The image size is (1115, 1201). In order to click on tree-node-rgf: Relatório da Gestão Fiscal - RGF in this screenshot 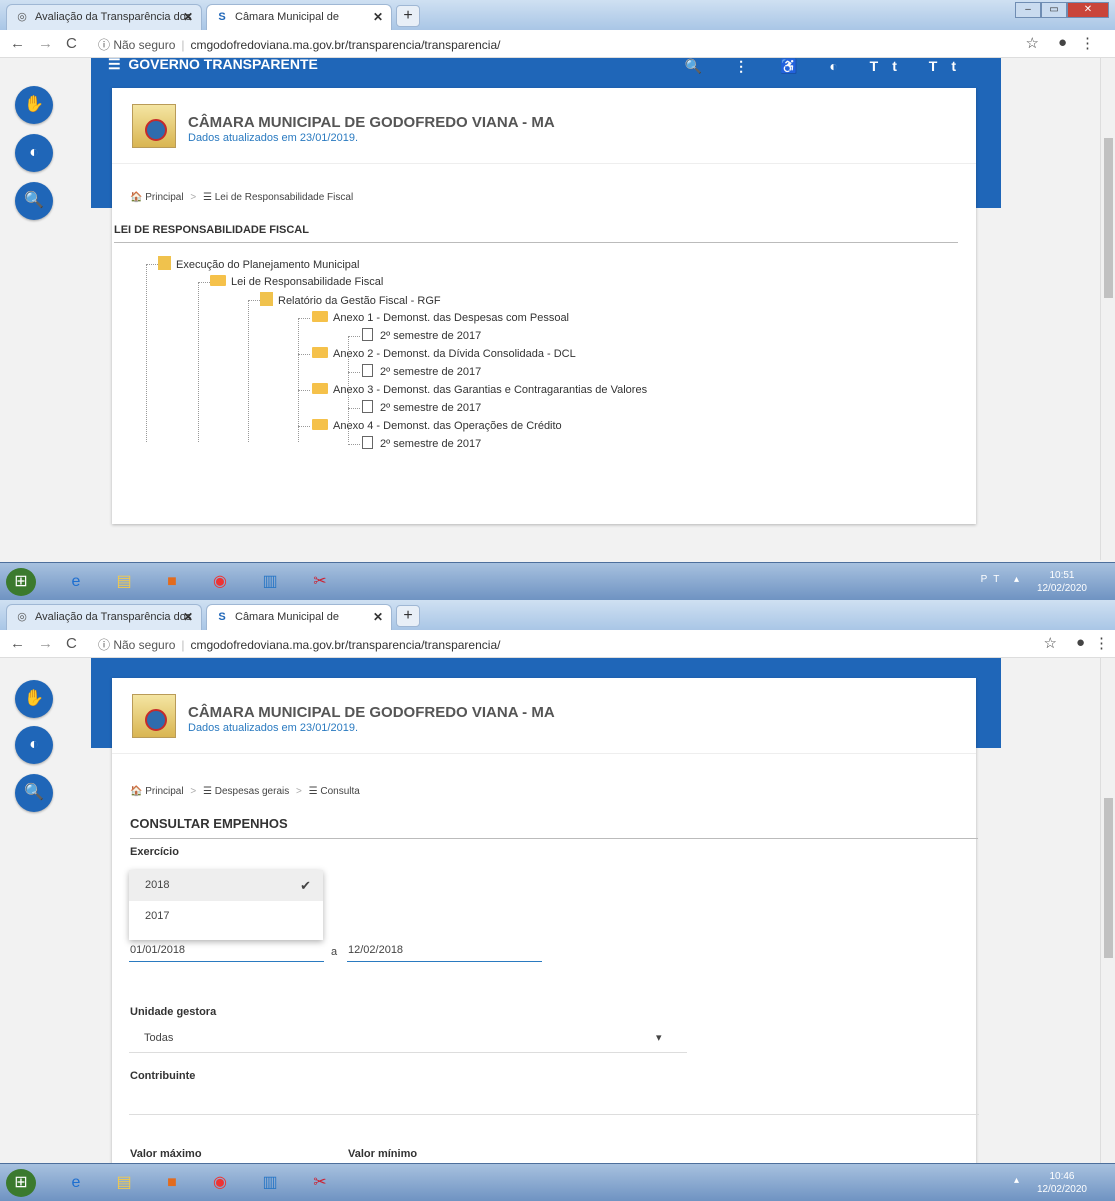, I will do `click(350, 300)`.